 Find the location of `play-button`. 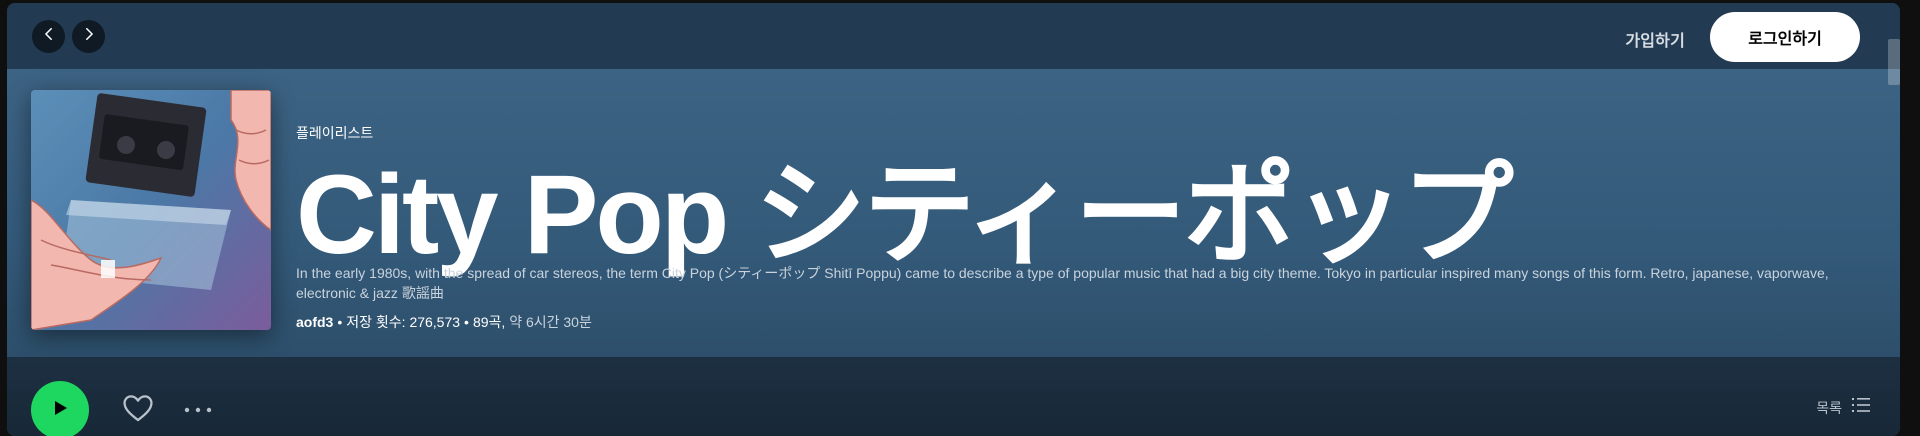

play-button is located at coordinates (60, 408).